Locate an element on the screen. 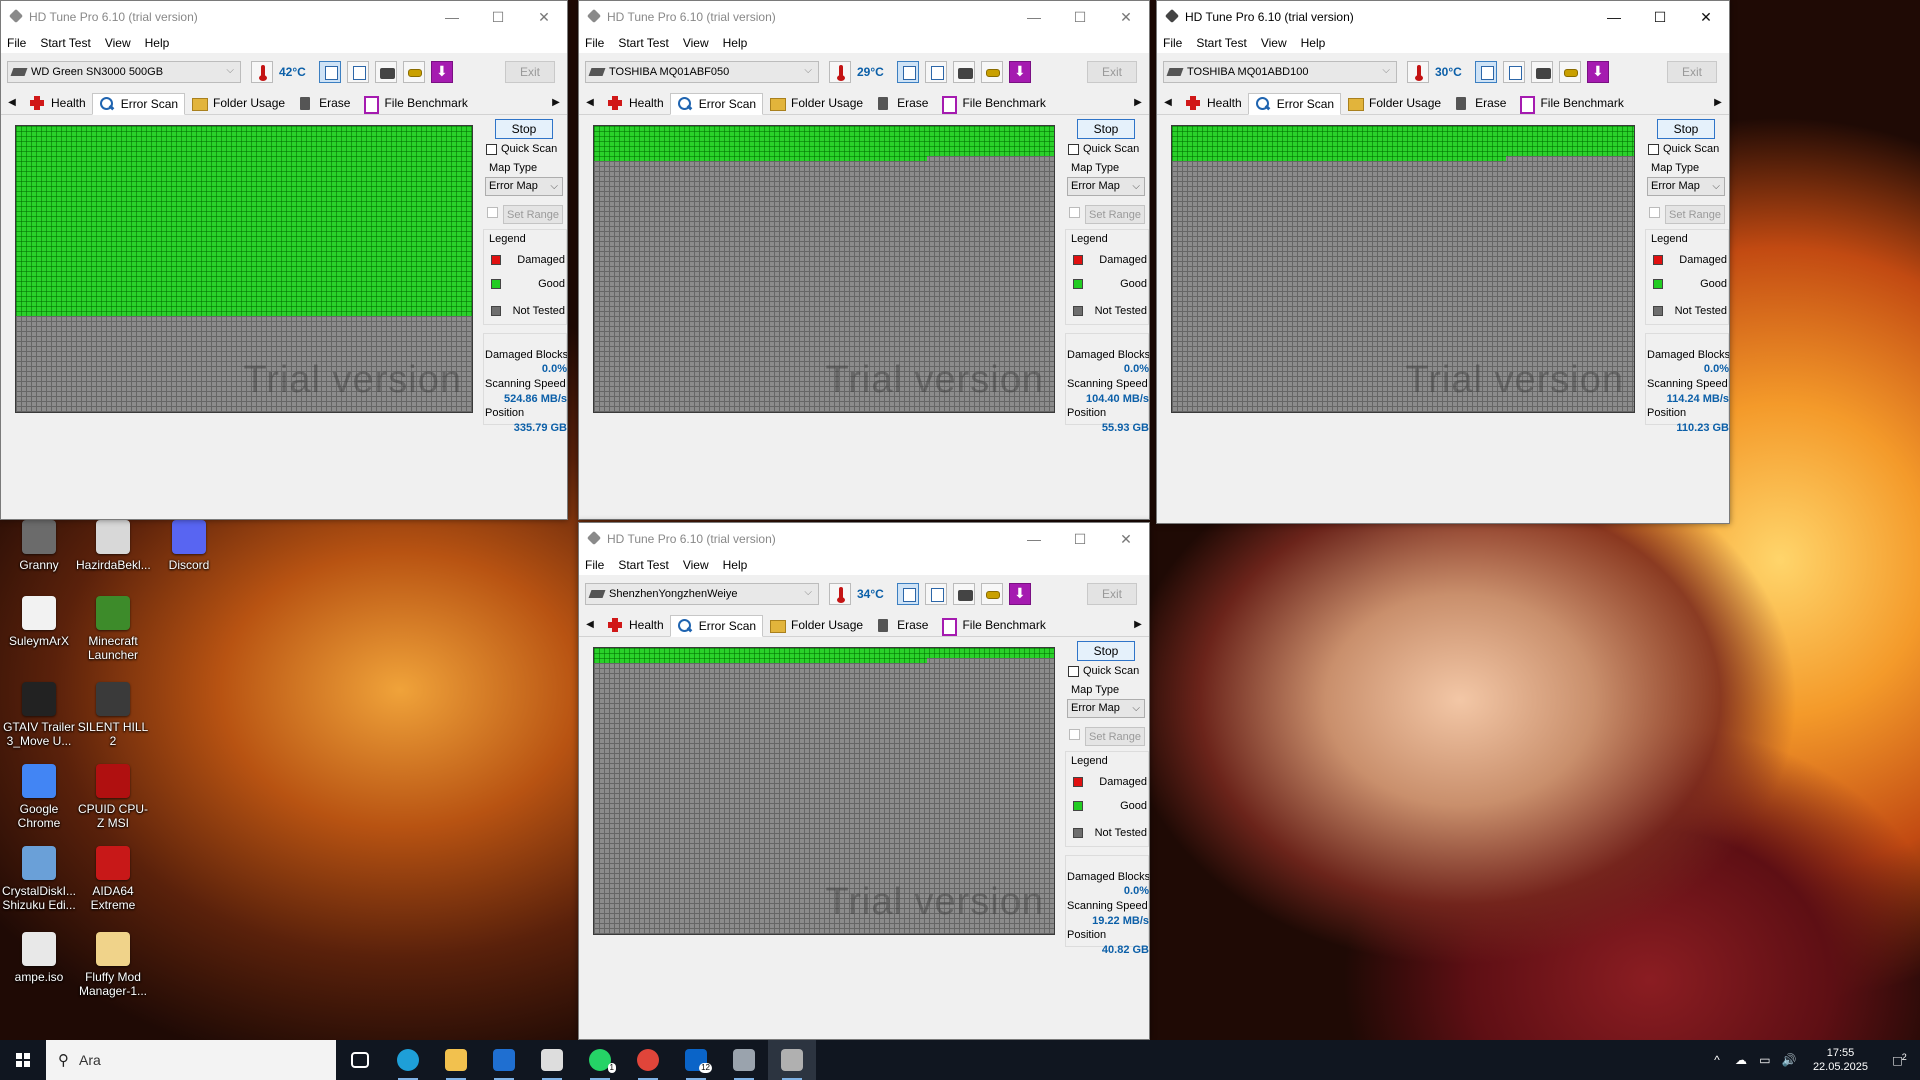 The image size is (1920, 1080). drive-select: TOSHIBA MQ01ABD100 ⌵ is located at coordinates (1280, 72).